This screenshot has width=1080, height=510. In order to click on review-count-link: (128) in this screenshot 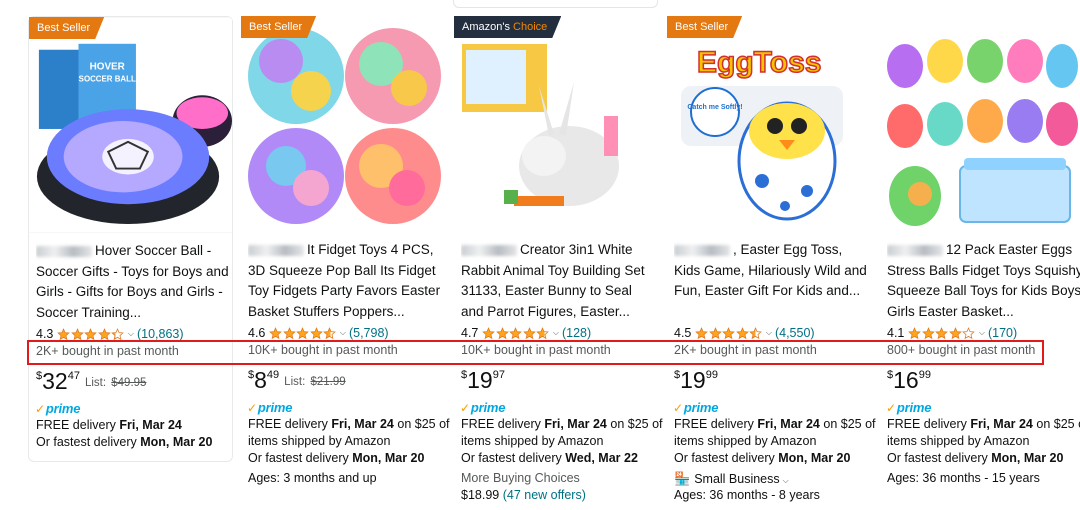, I will do `click(576, 333)`.